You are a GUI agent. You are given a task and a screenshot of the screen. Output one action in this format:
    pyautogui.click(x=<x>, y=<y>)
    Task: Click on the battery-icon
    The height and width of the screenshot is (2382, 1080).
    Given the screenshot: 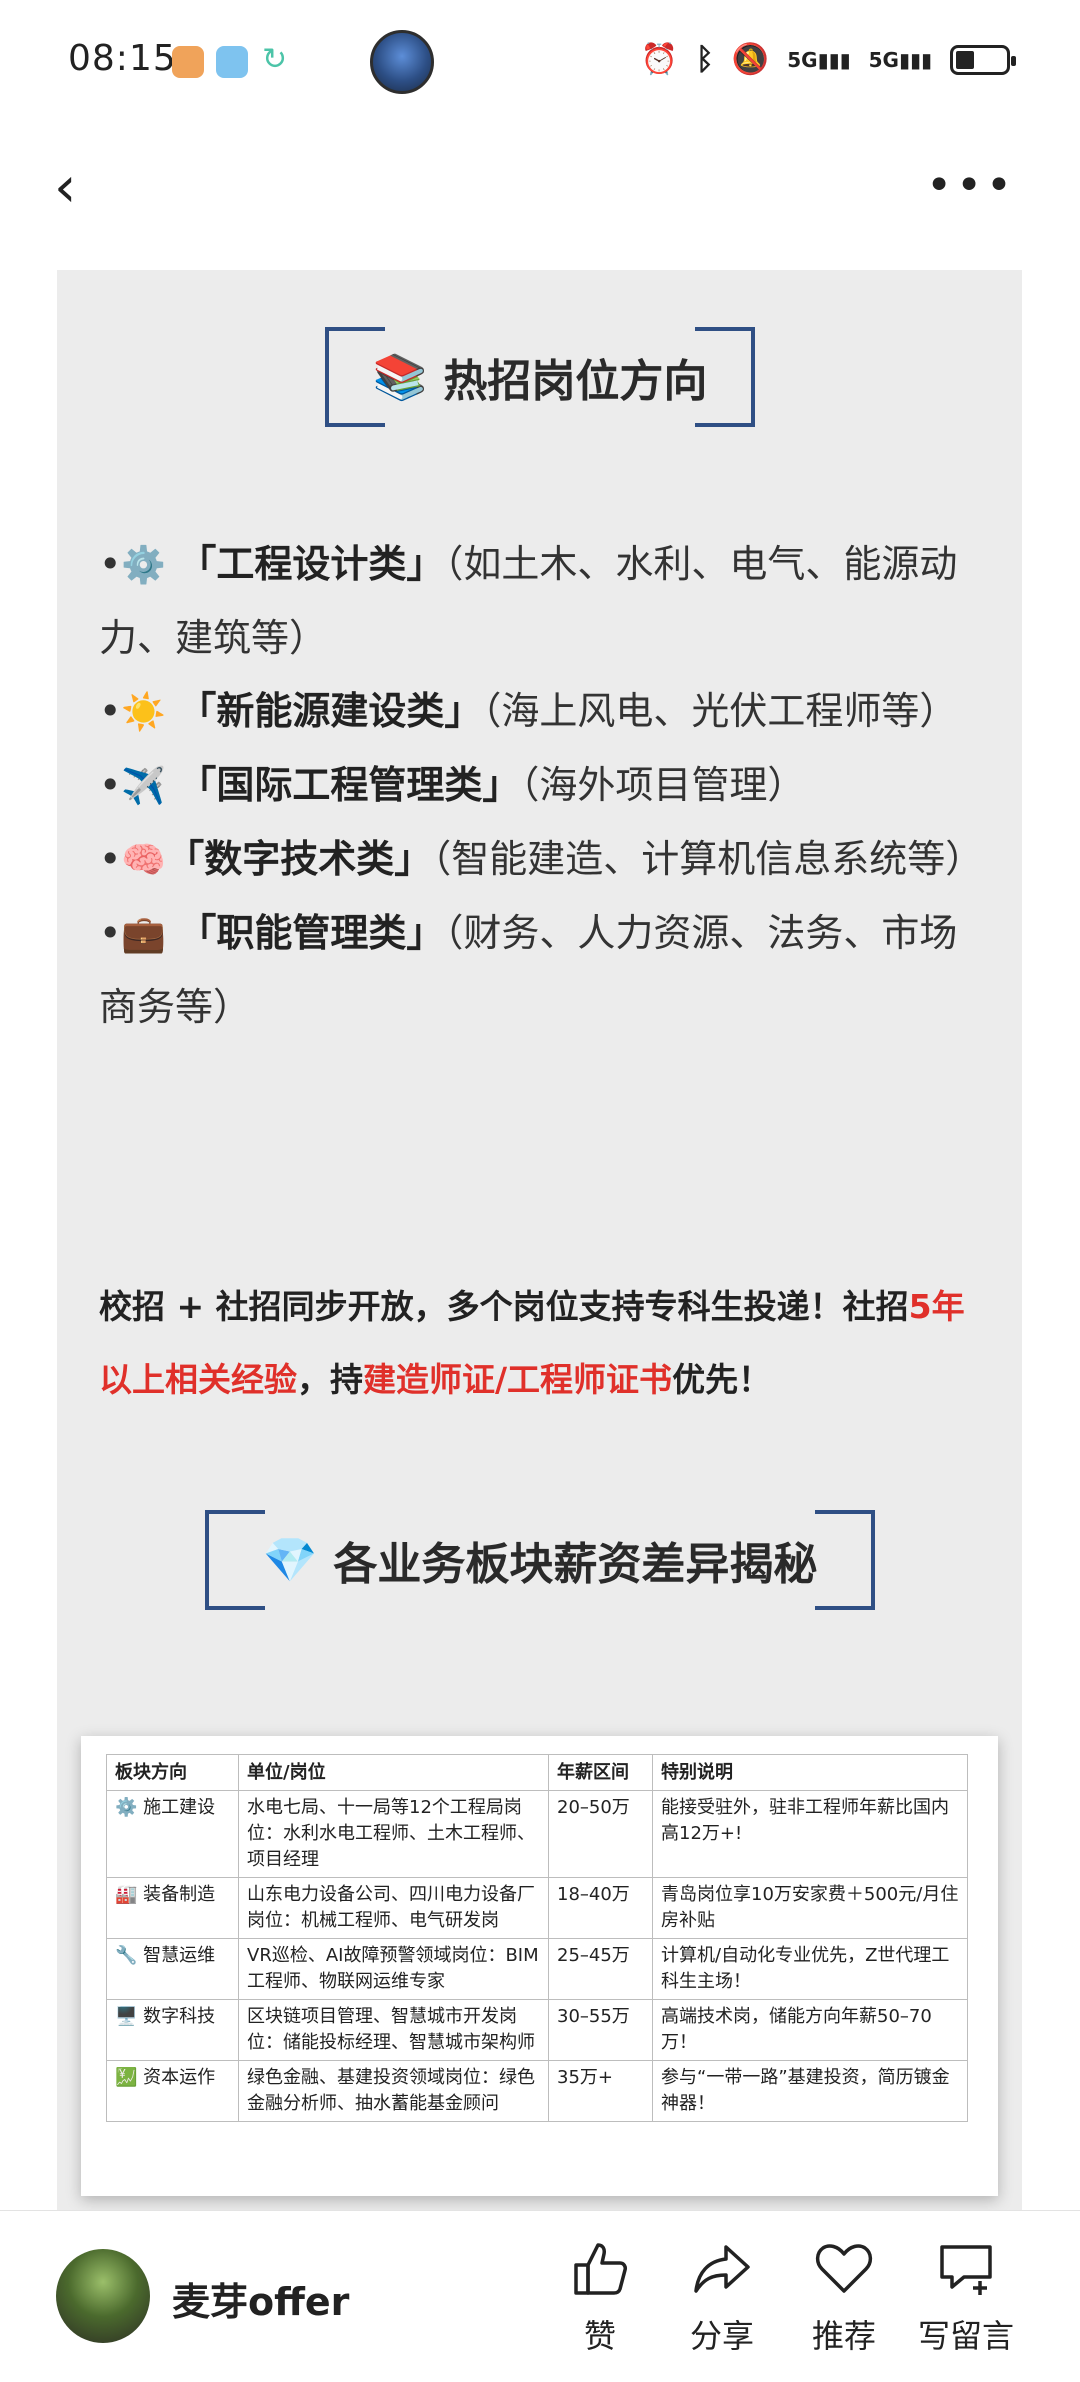 What is the action you would take?
    pyautogui.click(x=983, y=59)
    